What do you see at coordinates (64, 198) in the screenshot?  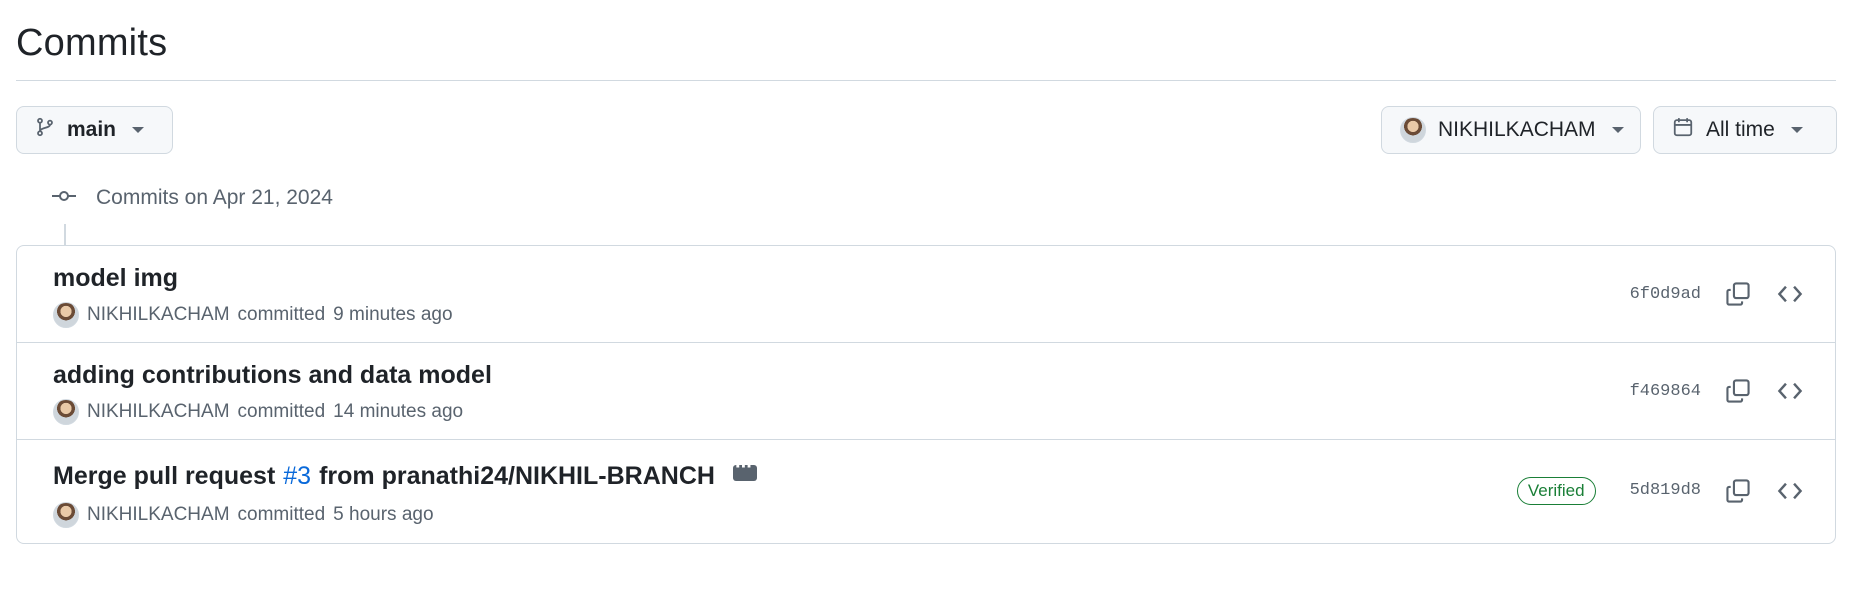 I see `git-commit-icon` at bounding box center [64, 198].